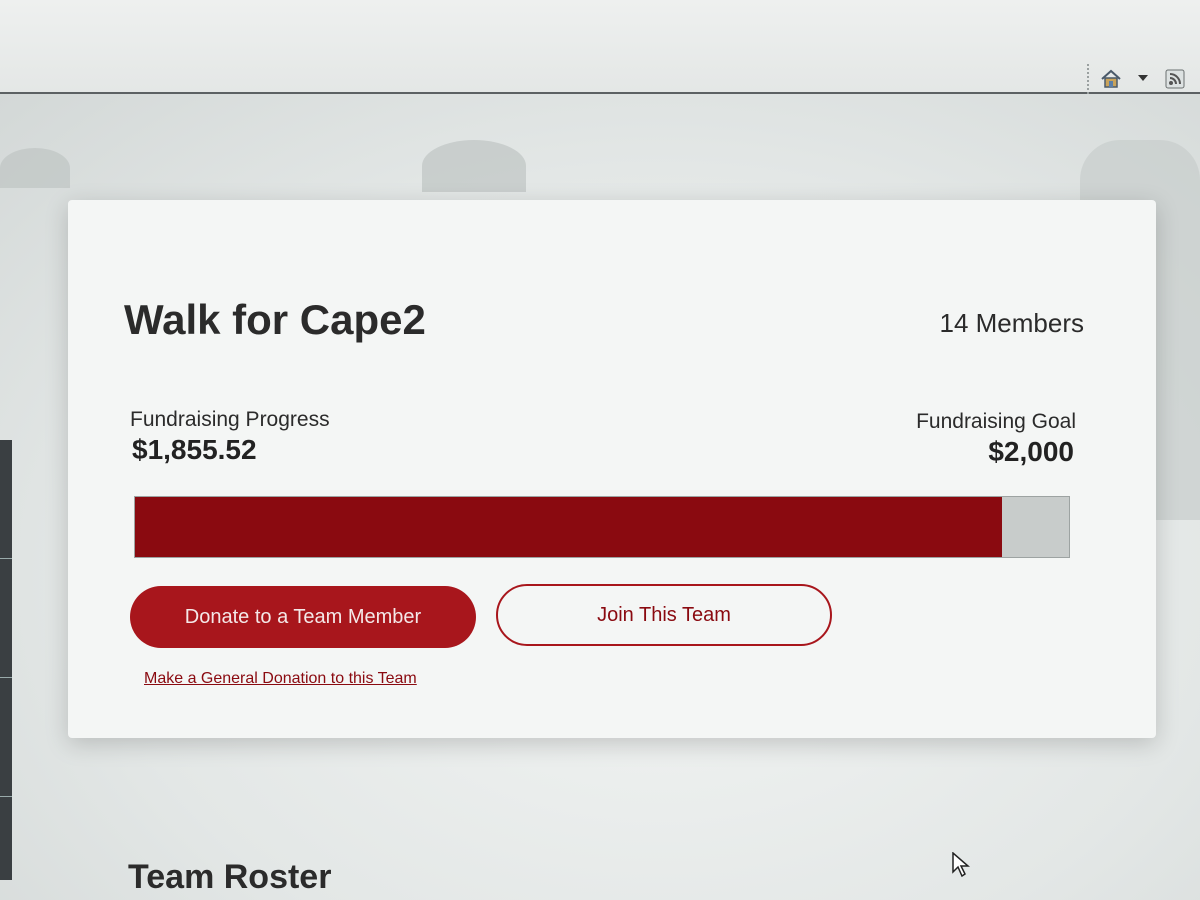  Describe the element at coordinates (280, 679) in the screenshot. I see `general-donation-link: Make a General Donation to this Team` at that location.